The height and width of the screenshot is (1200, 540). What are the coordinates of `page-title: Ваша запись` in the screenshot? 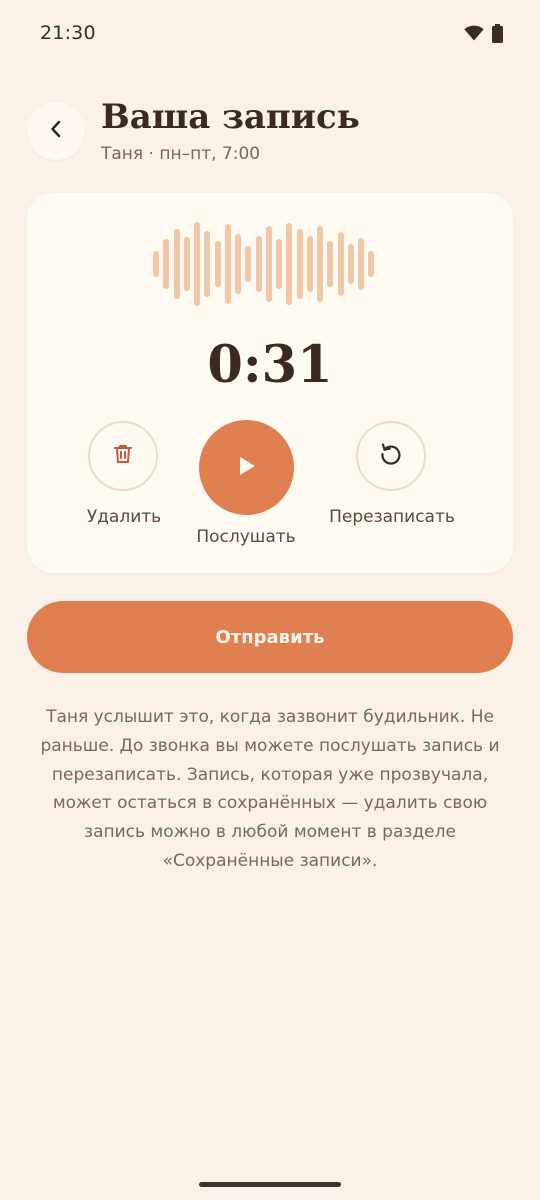 It's located at (230, 117).